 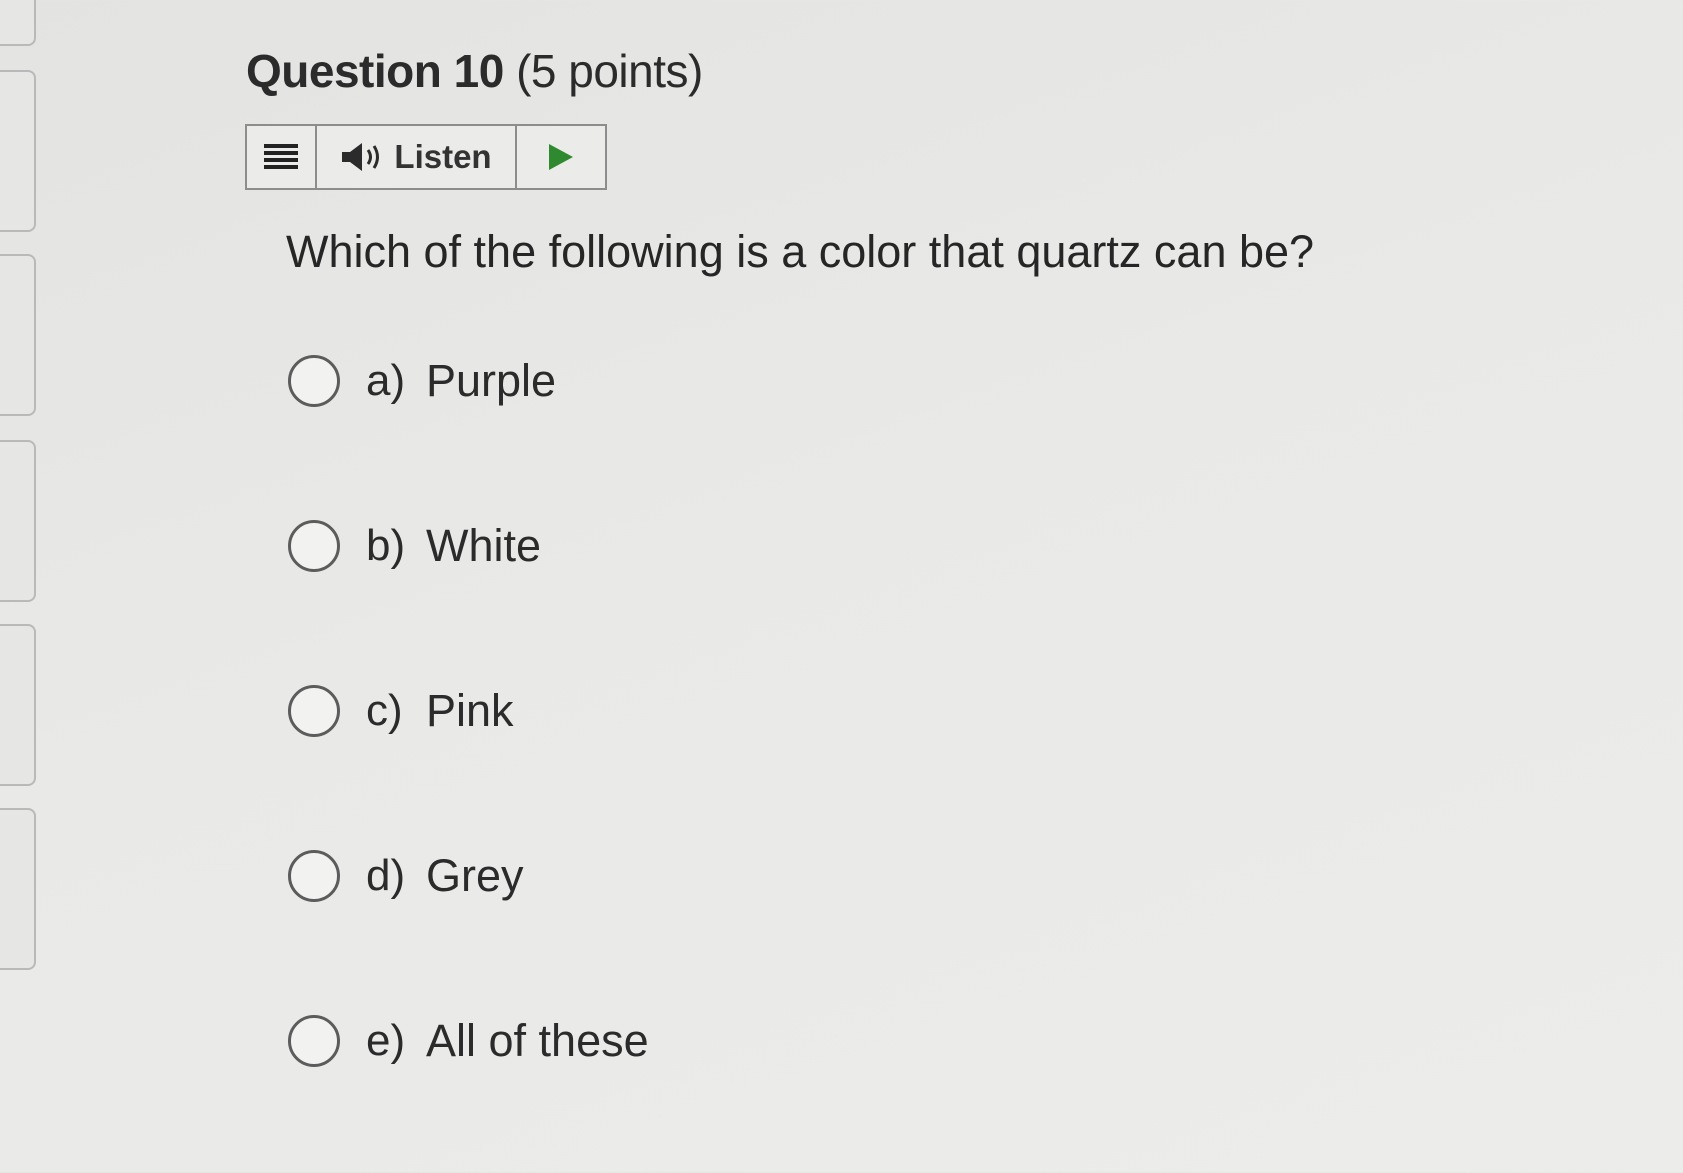 What do you see at coordinates (537, 1040) in the screenshot?
I see `option-label: All of these` at bounding box center [537, 1040].